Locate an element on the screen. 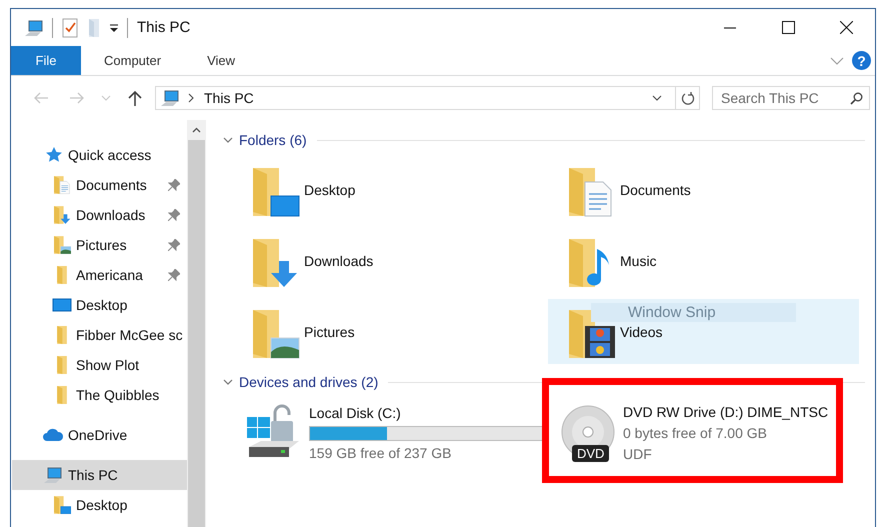  chevron-up-icon is located at coordinates (196, 130).